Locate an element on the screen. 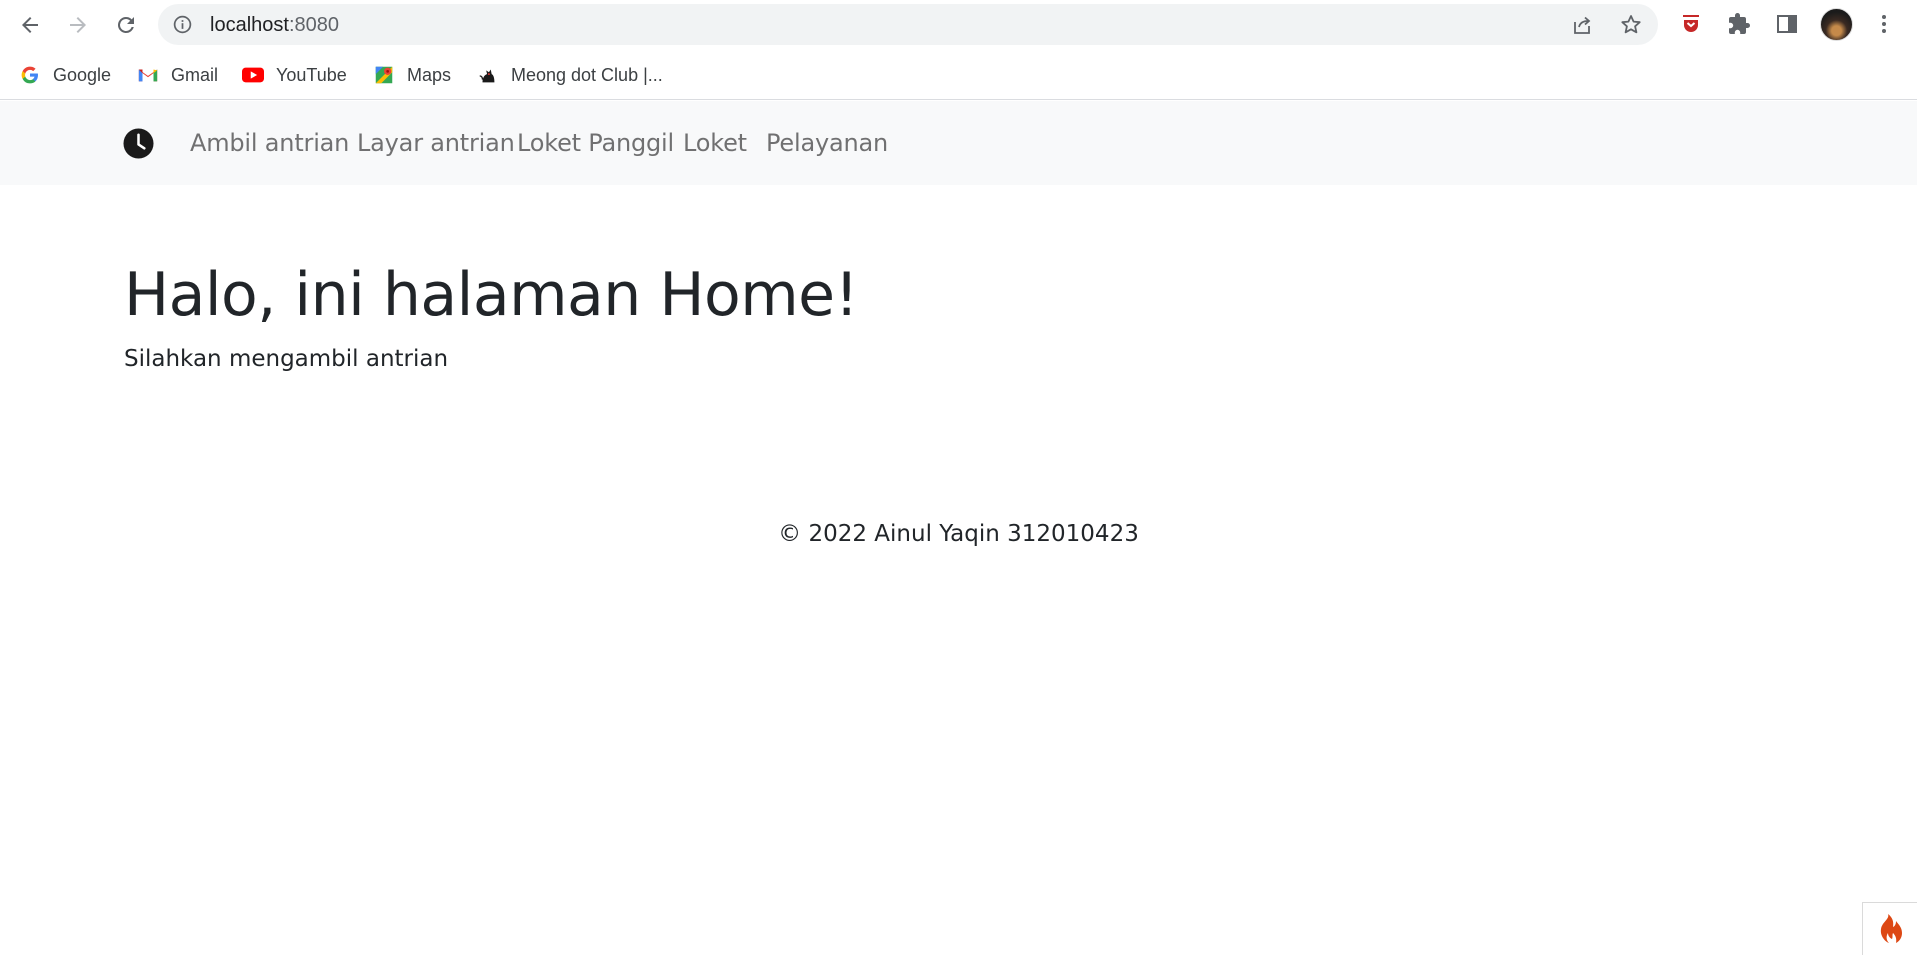 The width and height of the screenshot is (1917, 955). bookmark-youtube: YouTube is located at coordinates (294, 75).